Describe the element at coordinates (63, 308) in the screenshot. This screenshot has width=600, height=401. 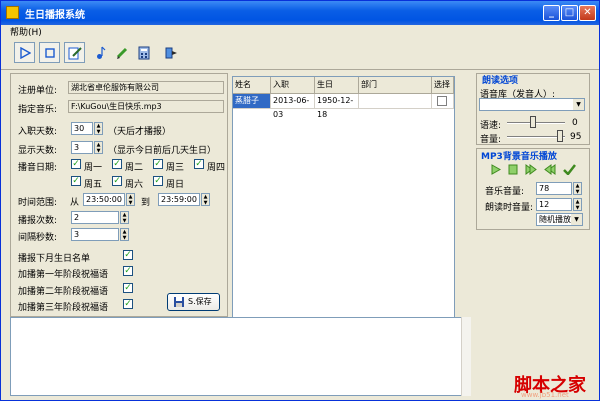
I see `opt-year3-label: 加播第三年阶段祝福语` at that location.